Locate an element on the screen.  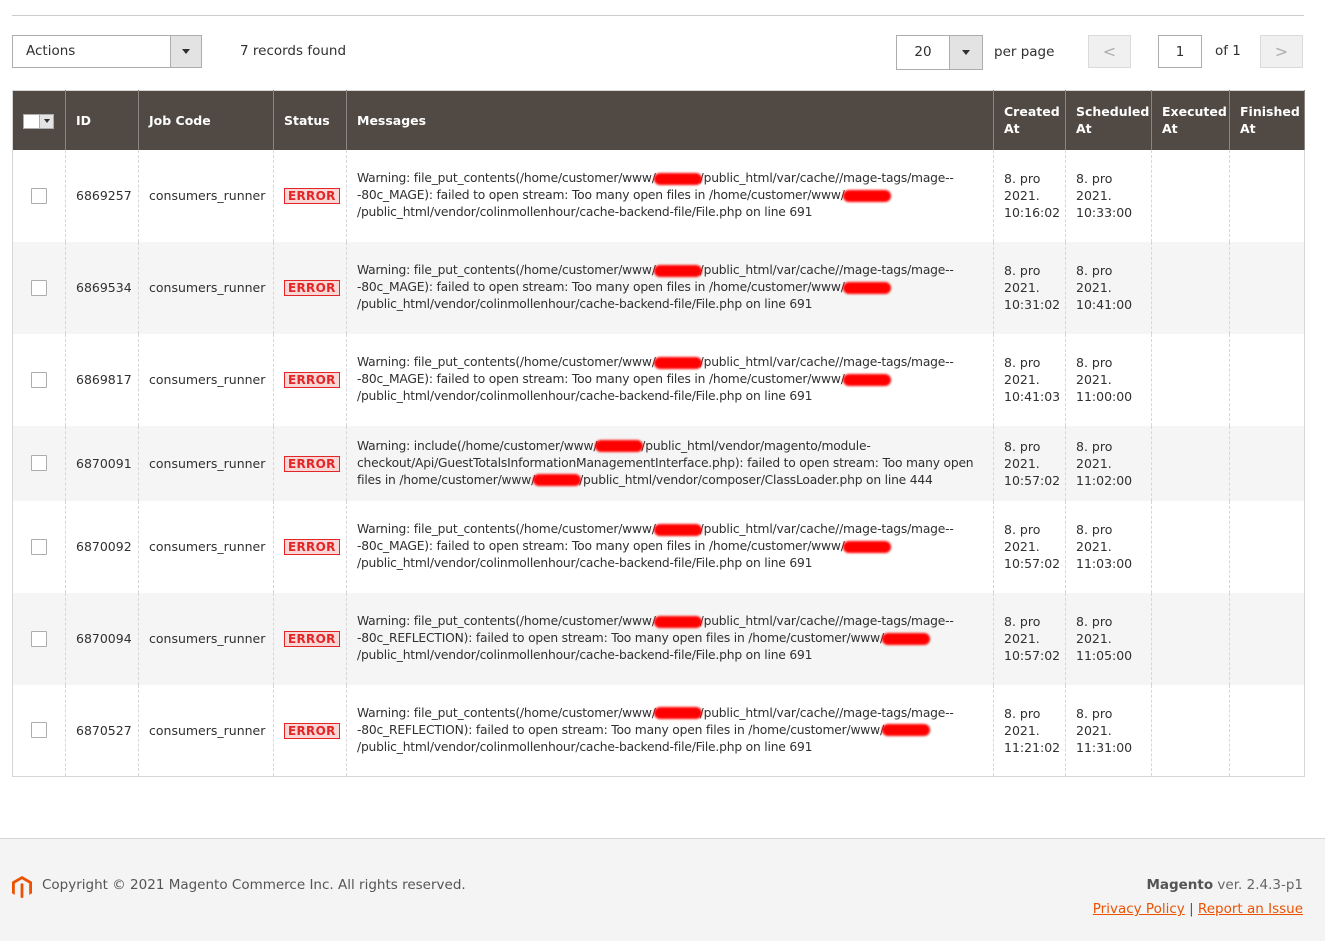
date-line: 10:31:02 is located at coordinates (1032, 304).